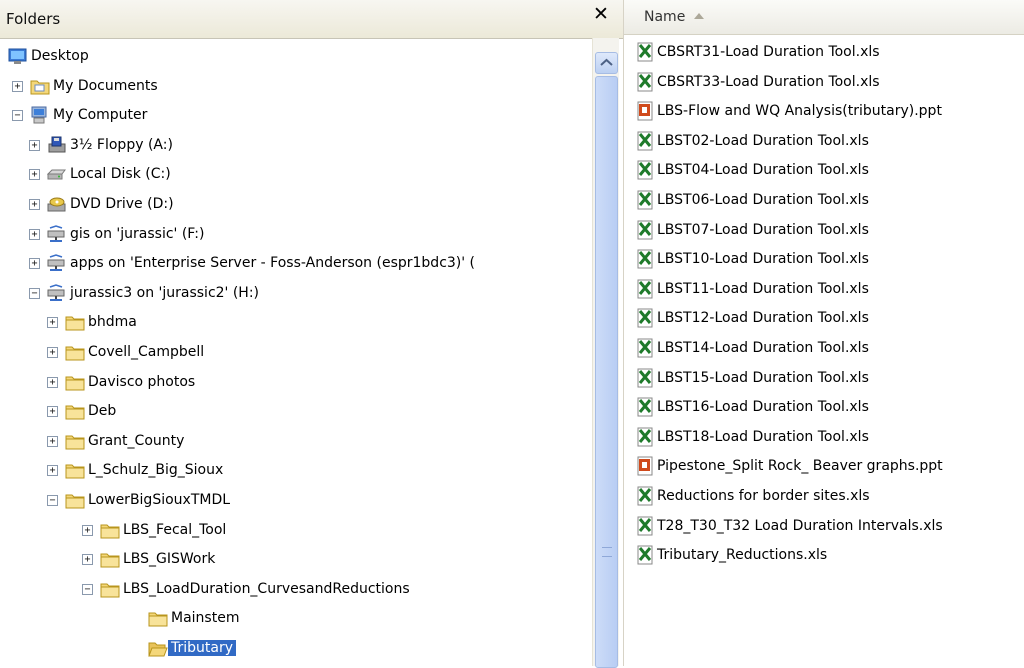  I want to click on tree-item-davisco: + Davisco photos, so click(296, 383).